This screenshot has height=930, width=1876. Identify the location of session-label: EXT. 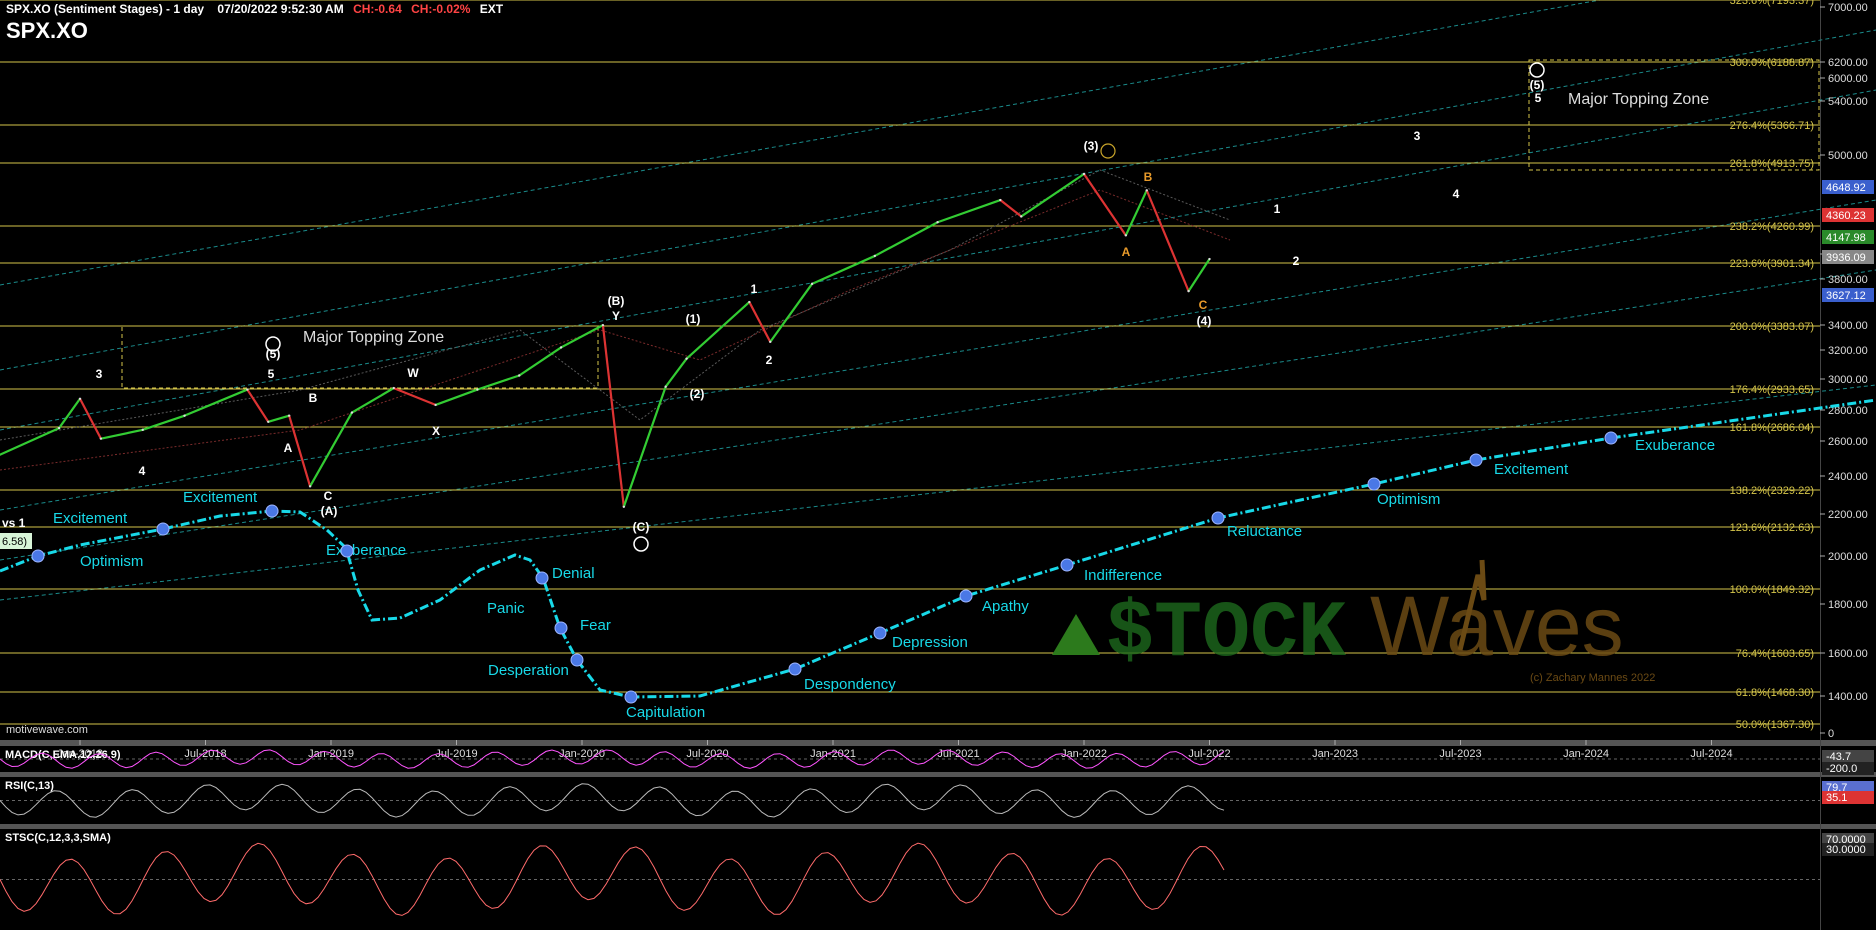
(491, 9).